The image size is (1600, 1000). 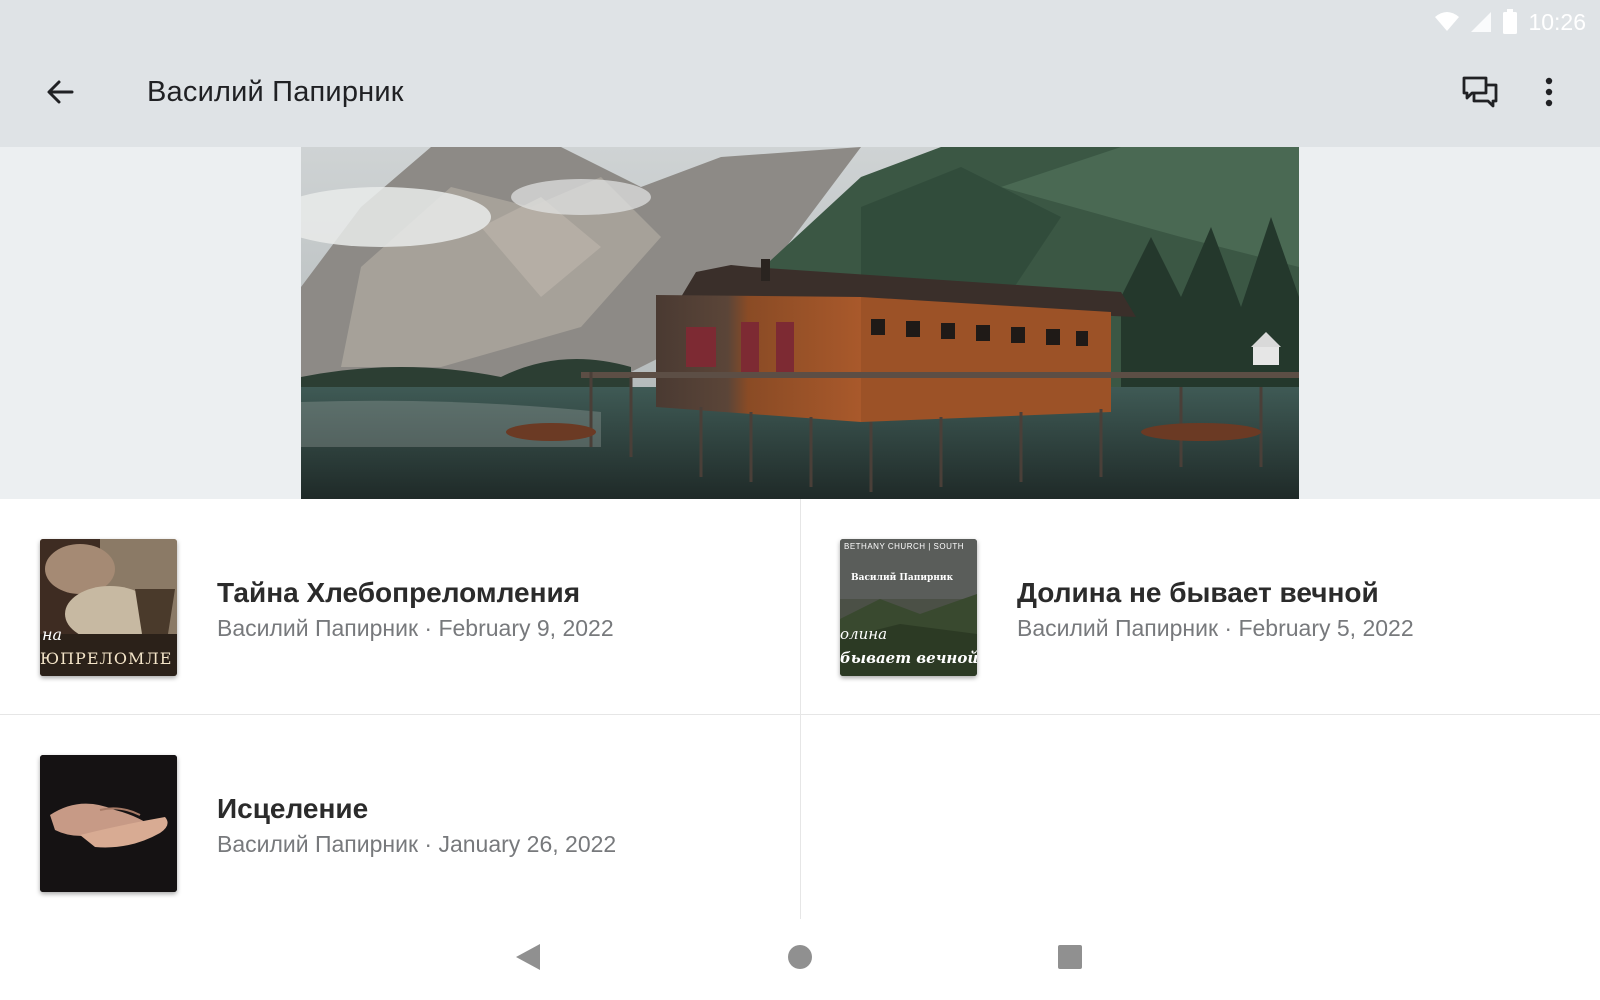 I want to click on nav-home-icon, so click(x=800, y=959).